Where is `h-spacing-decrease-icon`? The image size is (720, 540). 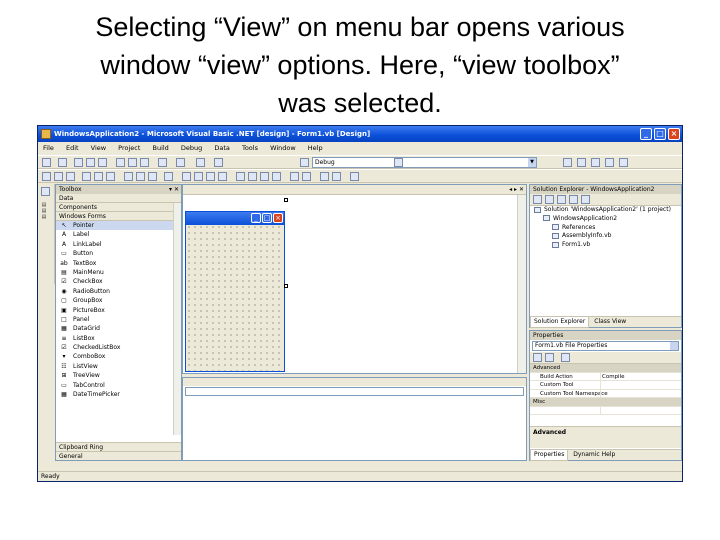
h-spacing-decrease-icon is located at coordinates (210, 176).